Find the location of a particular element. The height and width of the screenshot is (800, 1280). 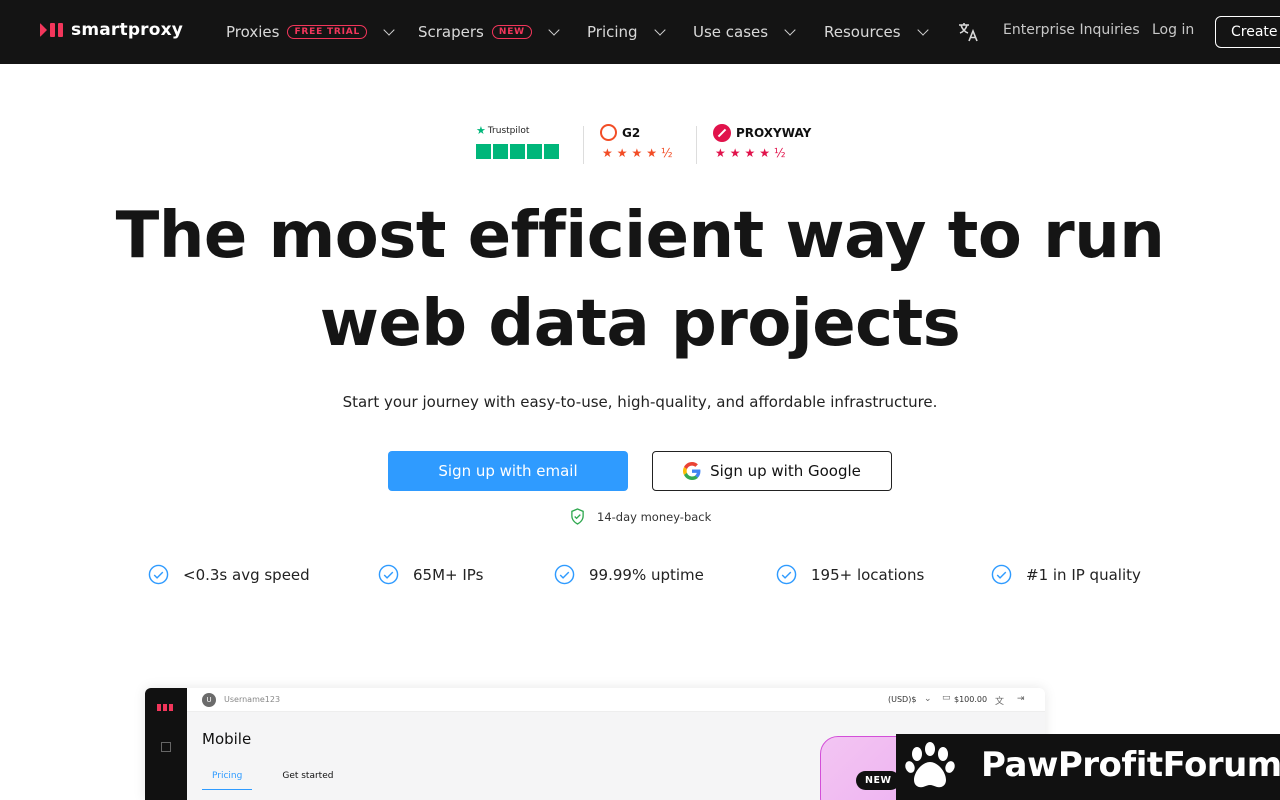

tab-pricing: Pricing is located at coordinates (227, 780).